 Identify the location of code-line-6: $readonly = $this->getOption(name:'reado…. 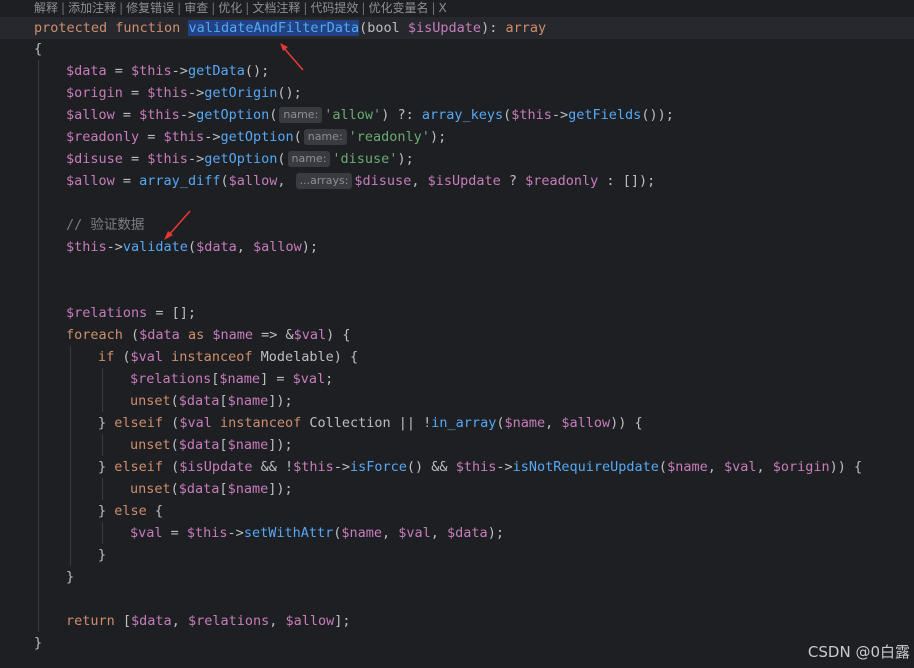
(256, 137).